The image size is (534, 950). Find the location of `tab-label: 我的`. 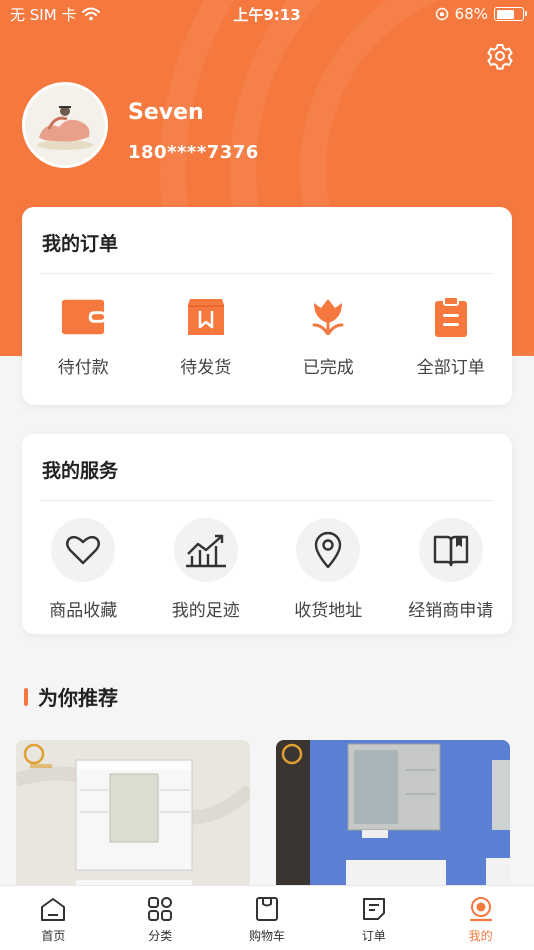

tab-label: 我的 is located at coordinates (480, 936).